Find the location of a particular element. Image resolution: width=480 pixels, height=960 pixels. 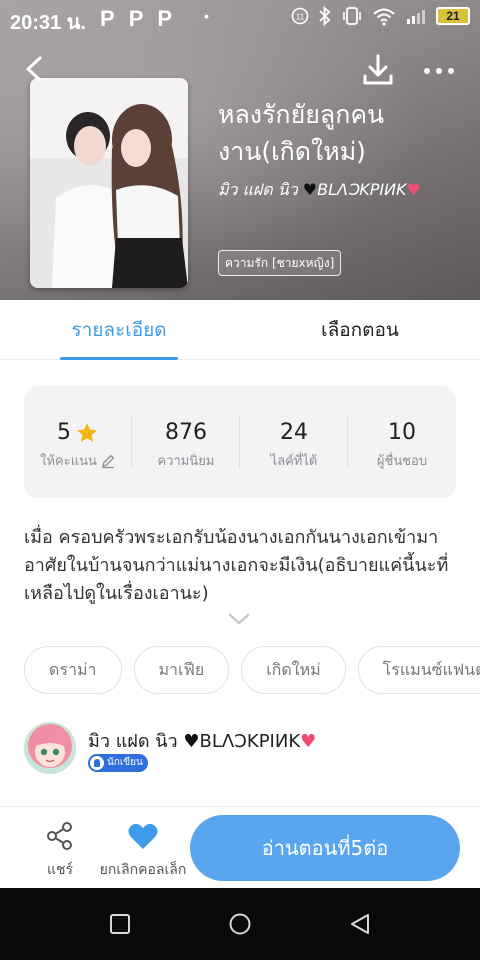

writer-name-text: มิว แฝด นิว is located at coordinates (133, 741).